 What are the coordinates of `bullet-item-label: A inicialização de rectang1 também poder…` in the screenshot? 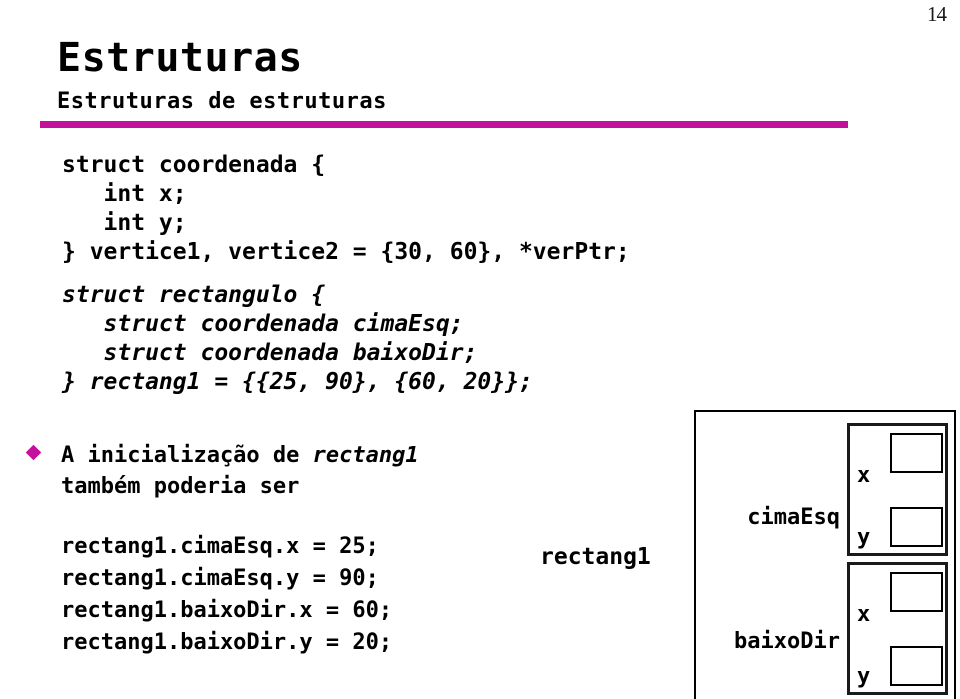 It's located at (240, 471).